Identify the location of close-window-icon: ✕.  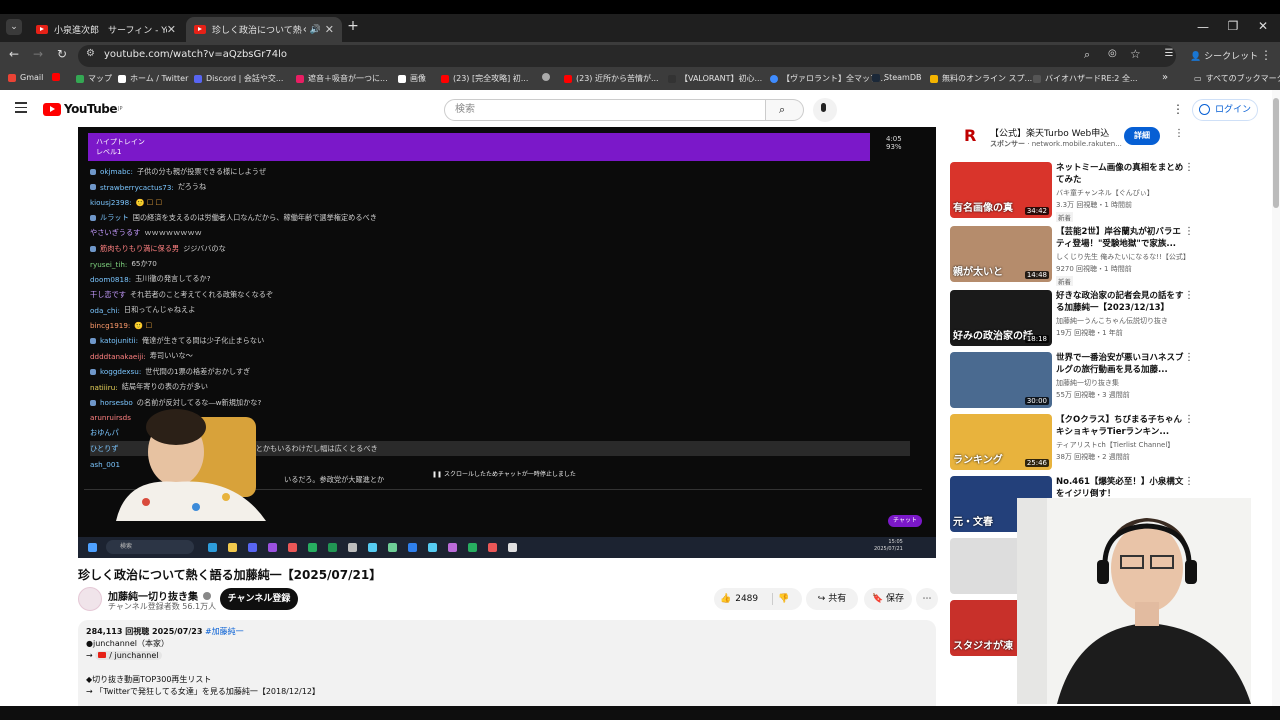
(1263, 26).